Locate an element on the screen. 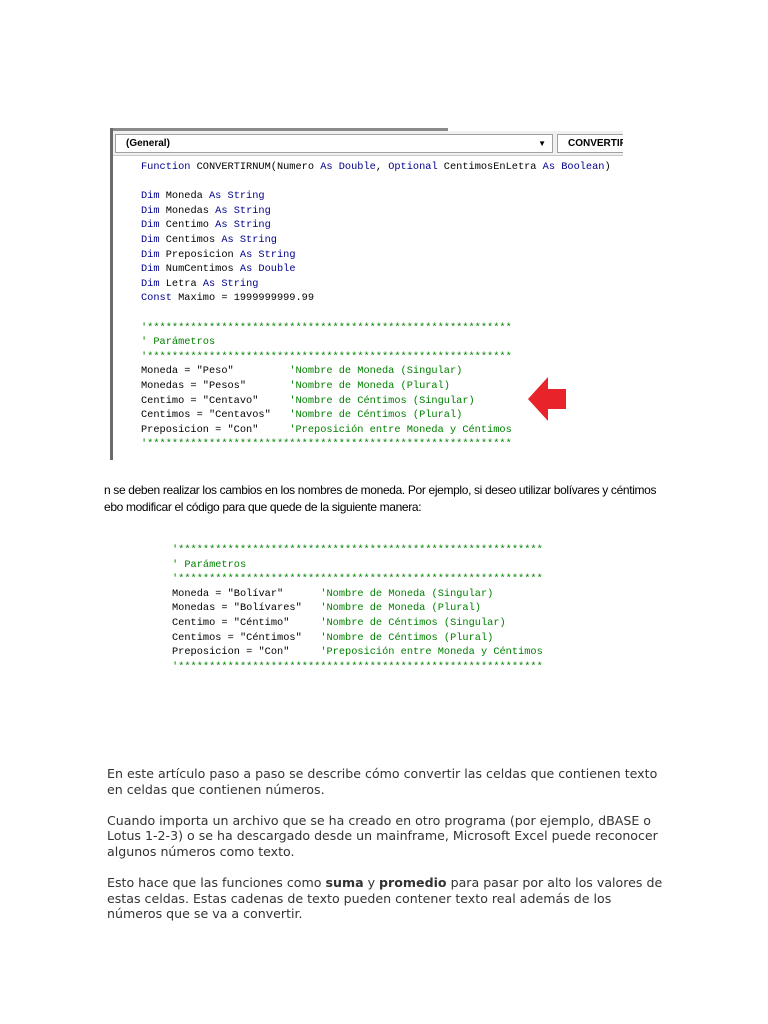 The width and height of the screenshot is (768, 1024). article-p3-text-1: Esto hace que las funciones como is located at coordinates (216, 883).